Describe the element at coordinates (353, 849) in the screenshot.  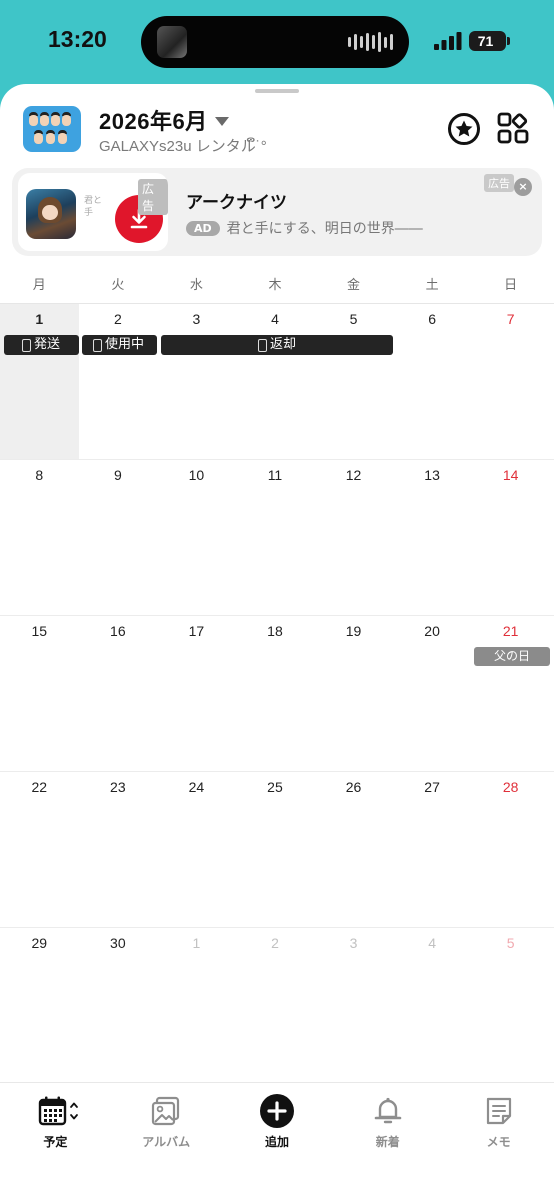
I see `day-cell: 26` at that location.